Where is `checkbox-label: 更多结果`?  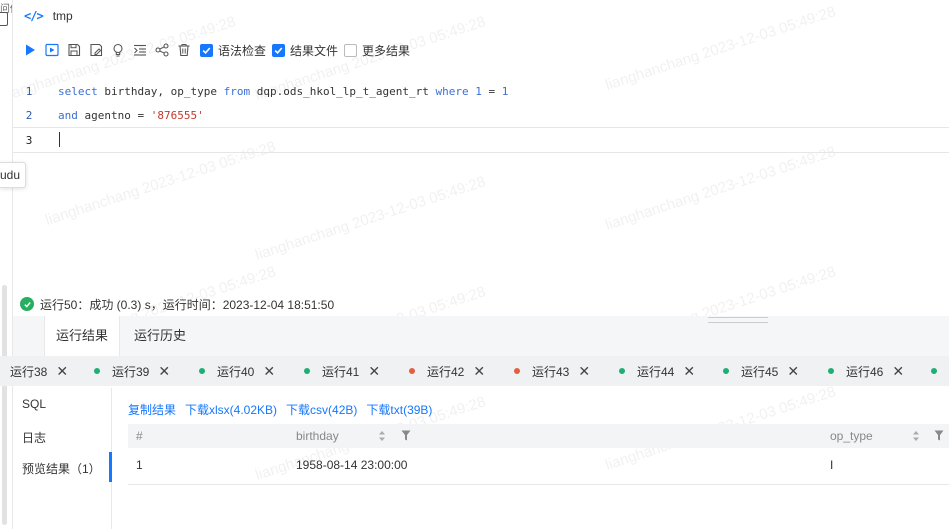 checkbox-label: 更多结果 is located at coordinates (386, 50).